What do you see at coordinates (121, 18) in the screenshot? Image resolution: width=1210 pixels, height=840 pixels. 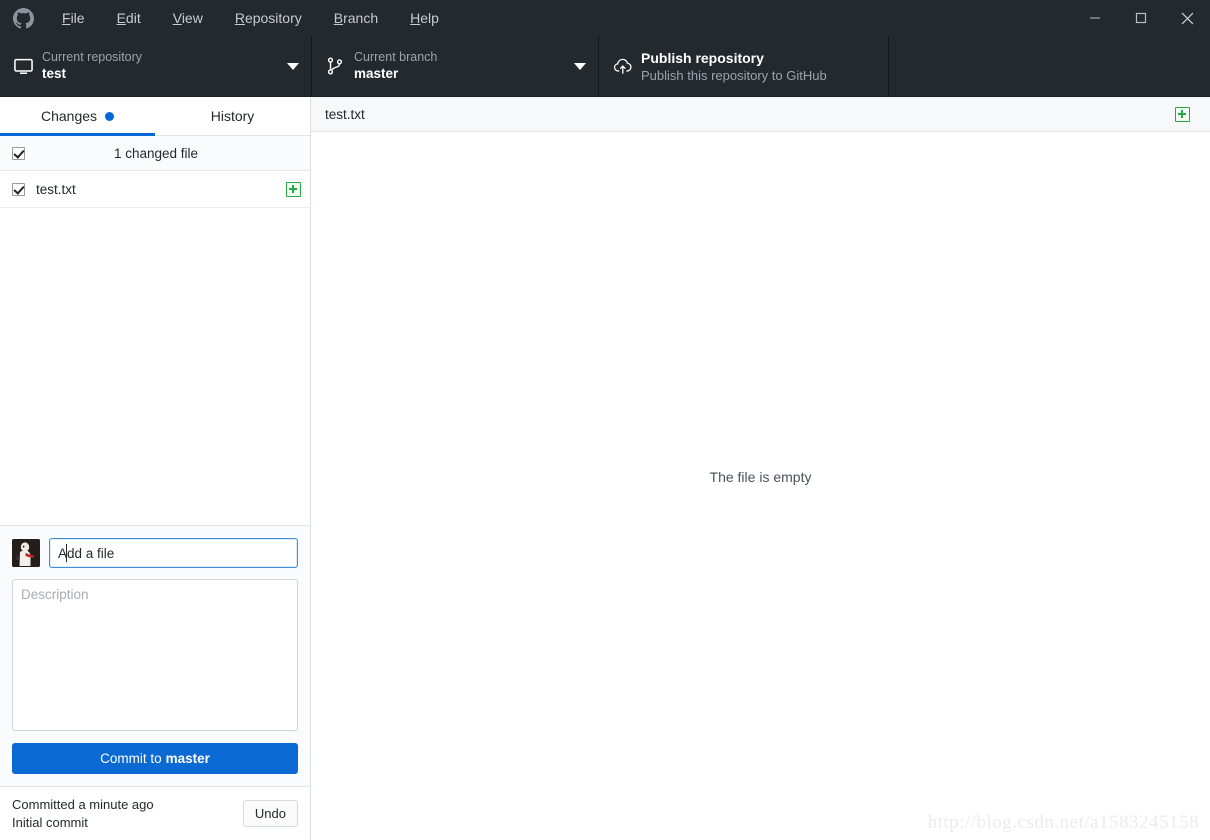 I see `menu-accel-edit: E` at bounding box center [121, 18].